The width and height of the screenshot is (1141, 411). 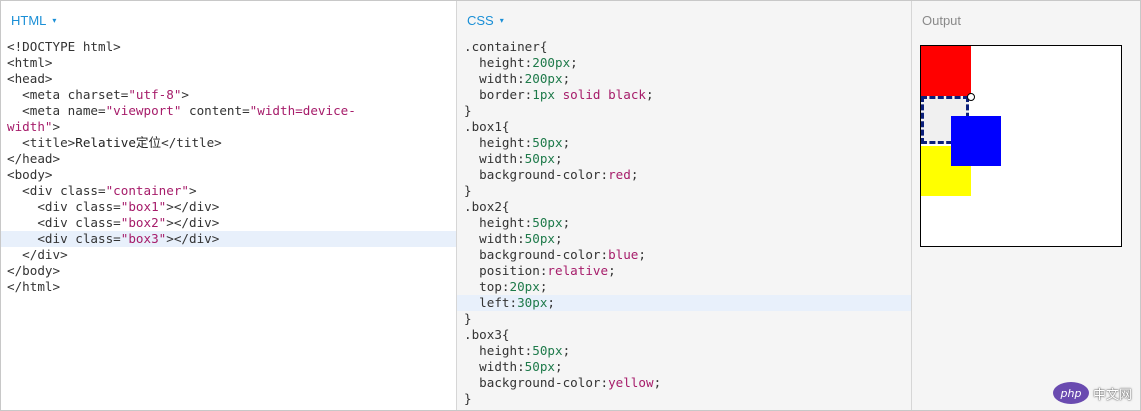 I want to click on output-container-box, so click(x=1021, y=146).